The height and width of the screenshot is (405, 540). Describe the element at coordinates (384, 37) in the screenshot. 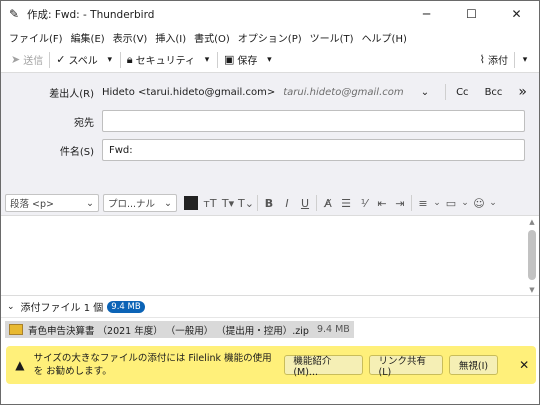

I see `menu-help: ヘルプ(H)` at that location.